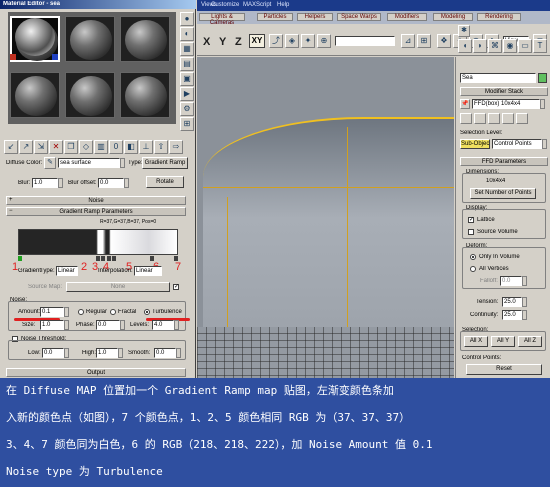 The height and width of the screenshot is (487, 550). Describe the element at coordinates (148, 271) in the screenshot. I see `interpolation-dropdown: Linear` at that location.